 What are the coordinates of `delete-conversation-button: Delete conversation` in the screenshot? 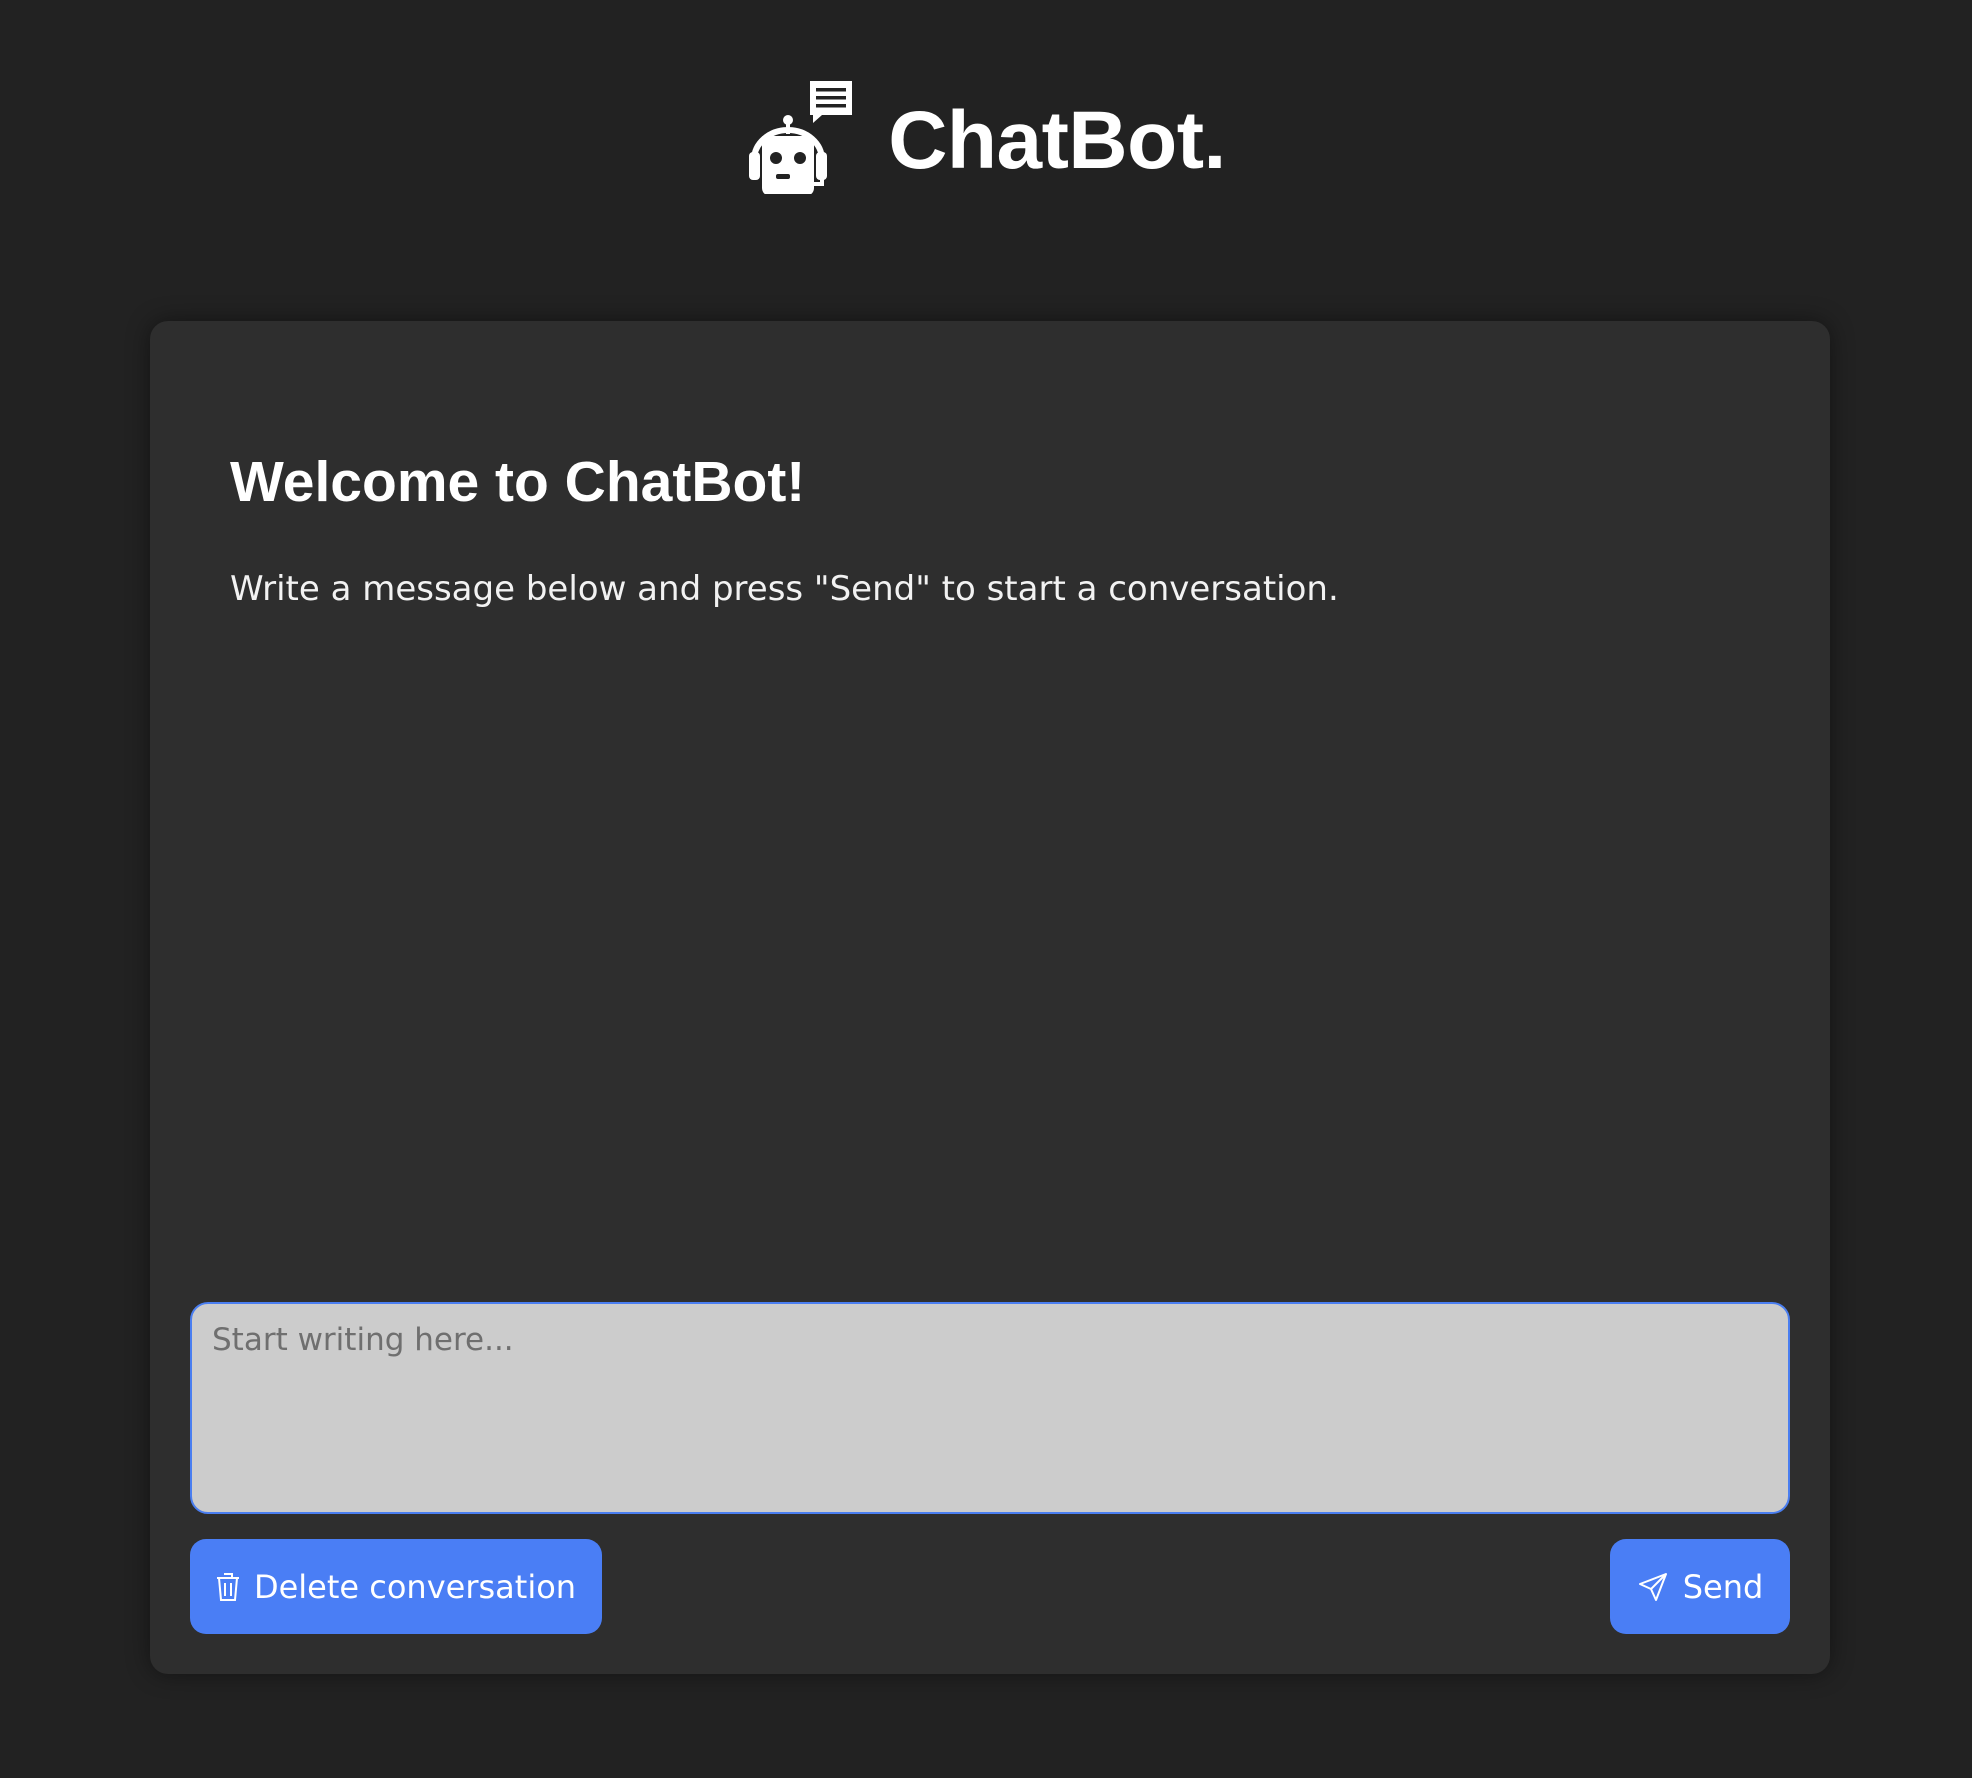 It's located at (396, 1586).